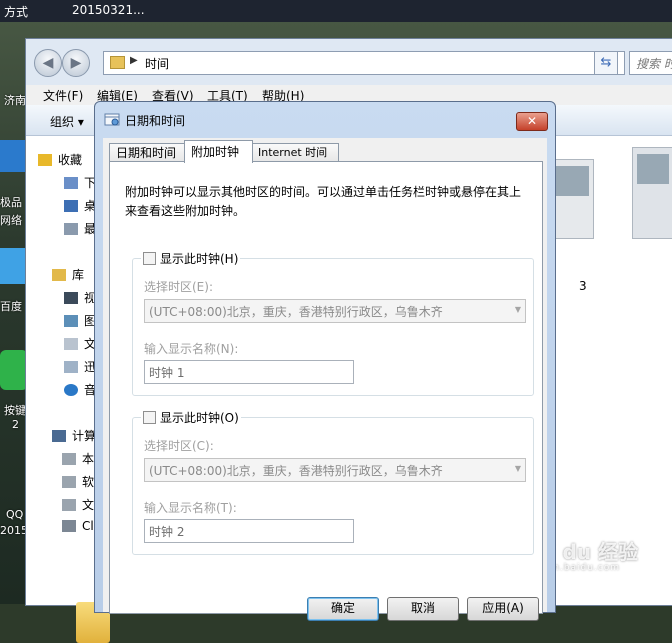  I want to click on desktop-icon-label: 网络, so click(11, 220).